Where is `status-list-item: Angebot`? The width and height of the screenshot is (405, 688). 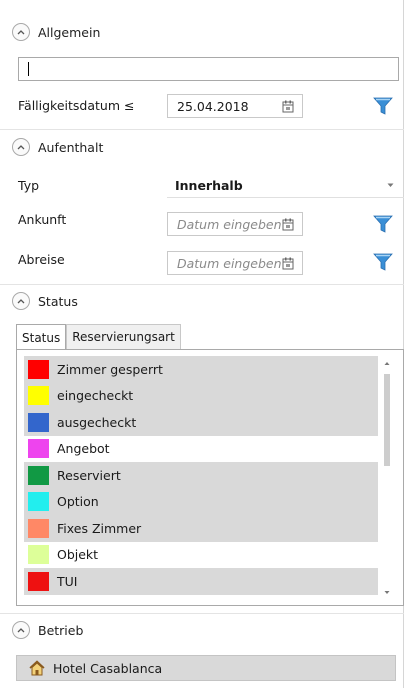
status-list-item: Angebot is located at coordinates (201, 448).